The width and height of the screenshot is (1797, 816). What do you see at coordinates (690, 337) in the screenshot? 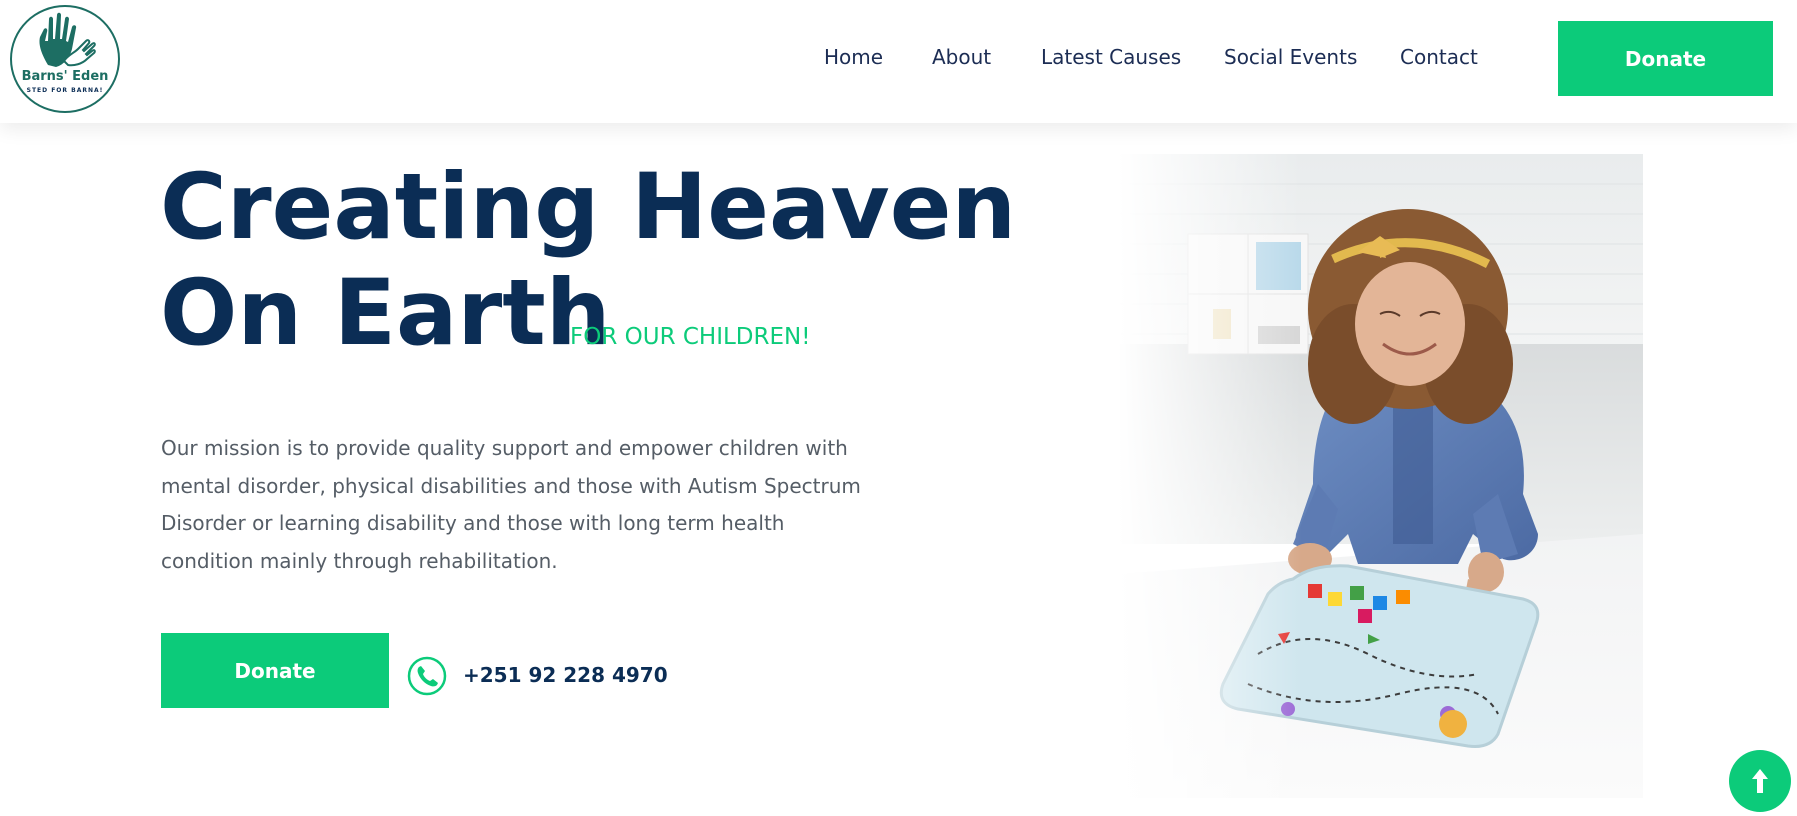
I see `hero-tagline: FOR OUR CHILDREN!` at bounding box center [690, 337].